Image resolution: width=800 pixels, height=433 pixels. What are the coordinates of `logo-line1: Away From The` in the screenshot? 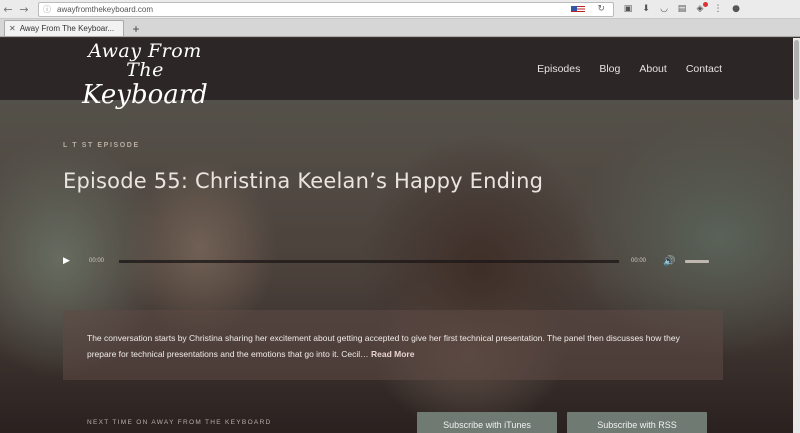 It's located at (145, 60).